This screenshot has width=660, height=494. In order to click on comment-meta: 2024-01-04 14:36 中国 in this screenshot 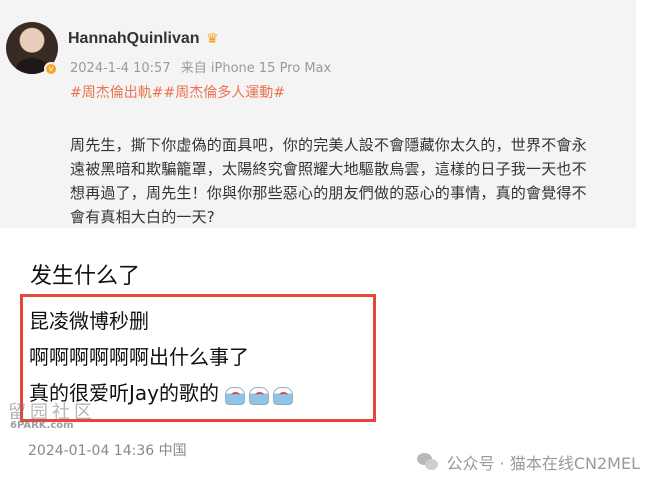, I will do `click(107, 450)`.